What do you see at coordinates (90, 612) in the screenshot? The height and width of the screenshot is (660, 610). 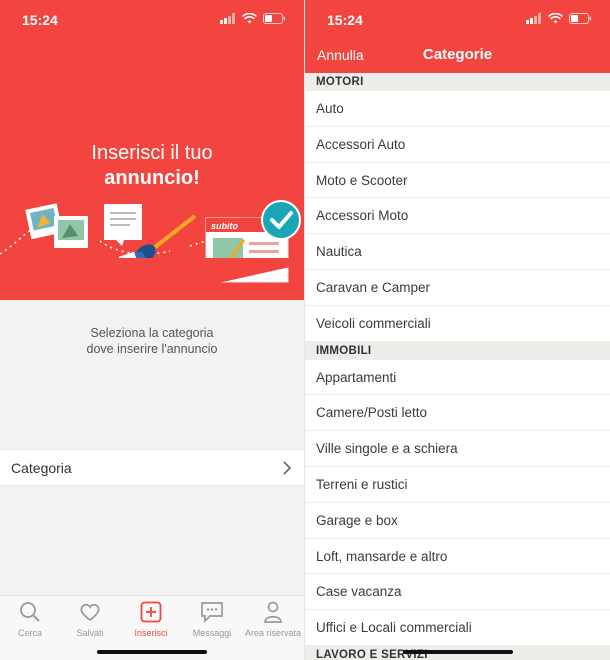 I see `heart-icon` at bounding box center [90, 612].